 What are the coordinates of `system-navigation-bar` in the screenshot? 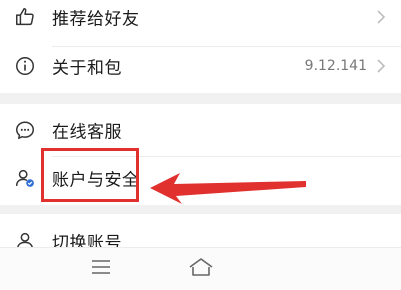 It's located at (200, 268).